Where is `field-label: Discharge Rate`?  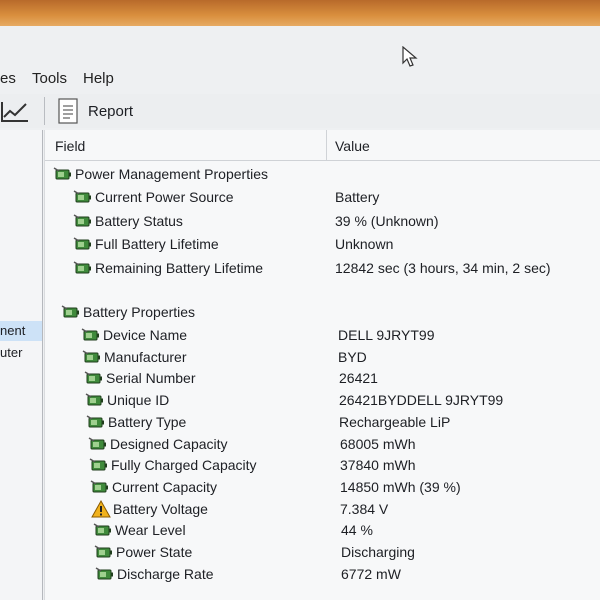 field-label: Discharge Rate is located at coordinates (165, 573).